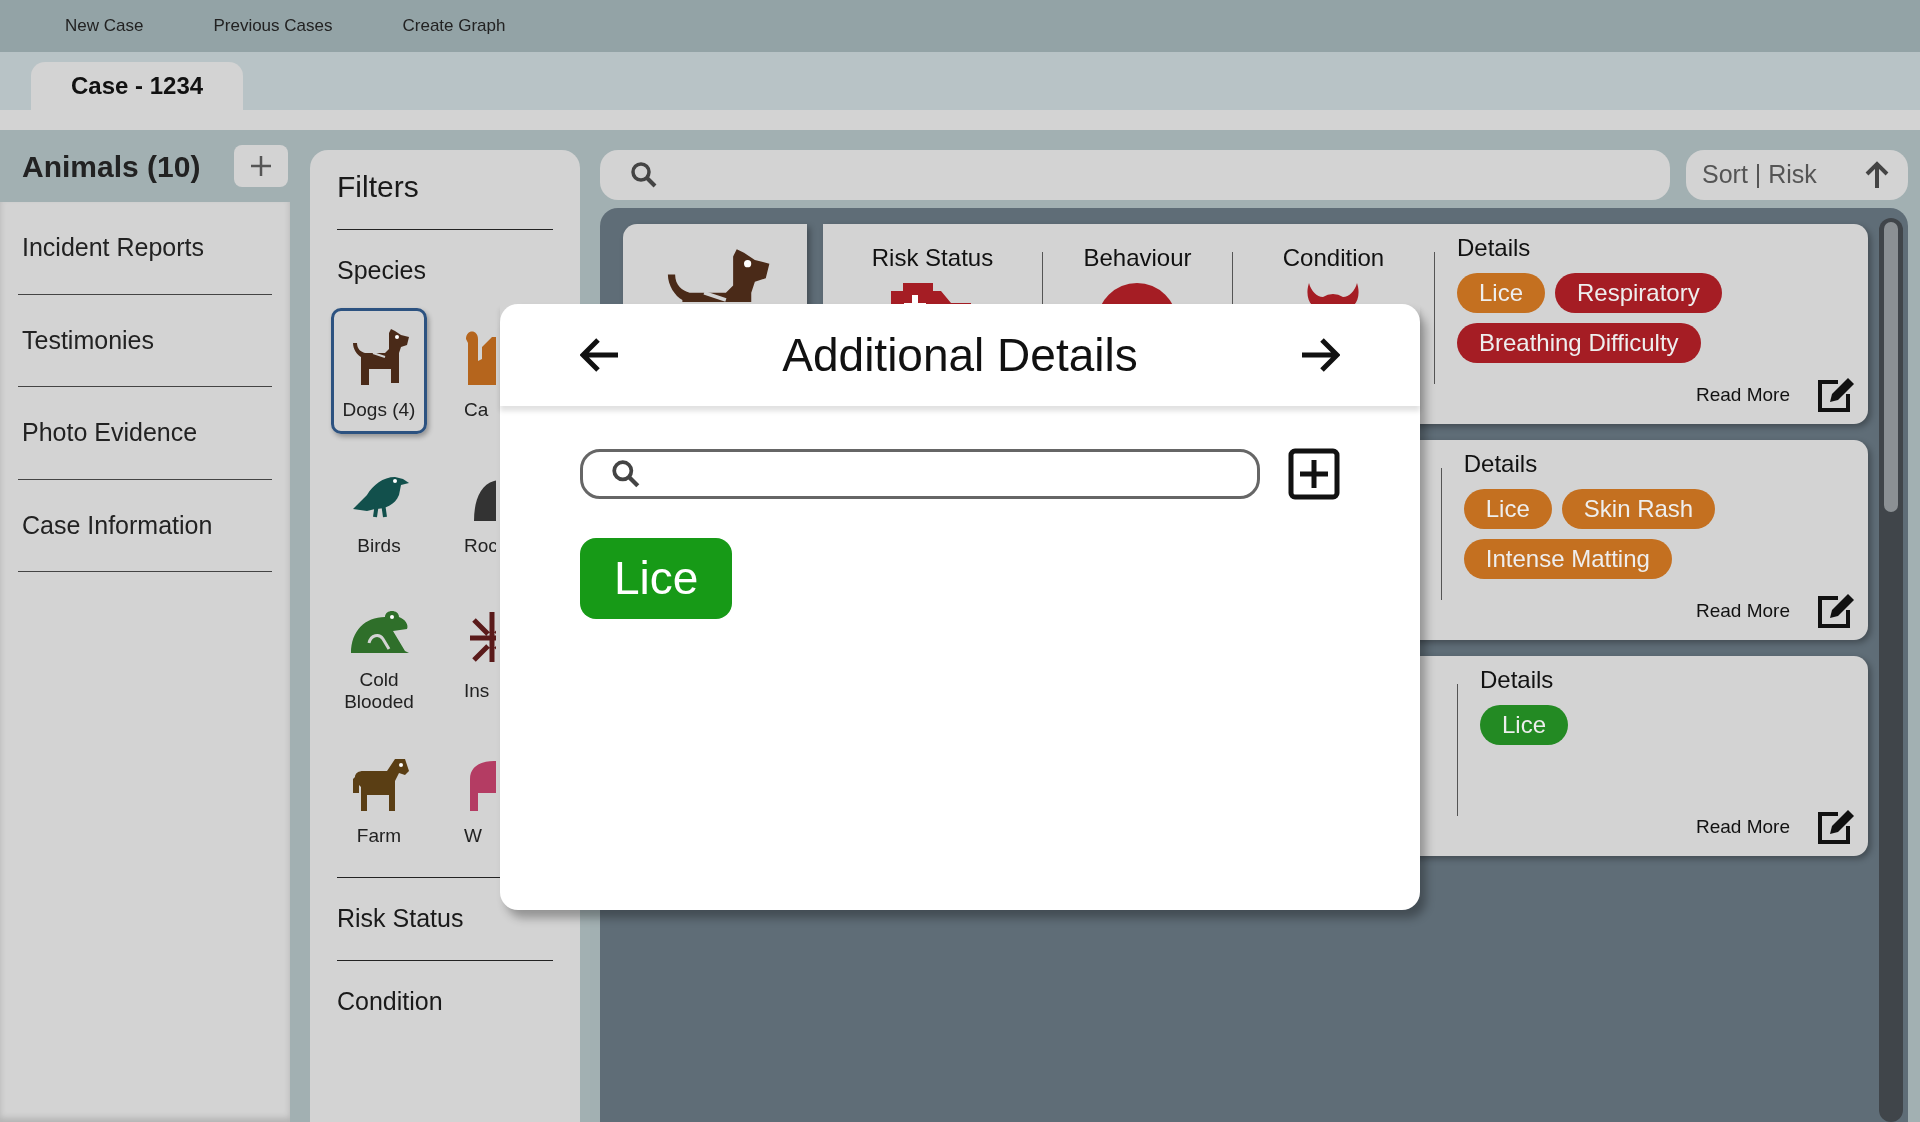 This screenshot has width=1920, height=1122. What do you see at coordinates (390, 1000) in the screenshot?
I see `filter-heading: Condition` at bounding box center [390, 1000].